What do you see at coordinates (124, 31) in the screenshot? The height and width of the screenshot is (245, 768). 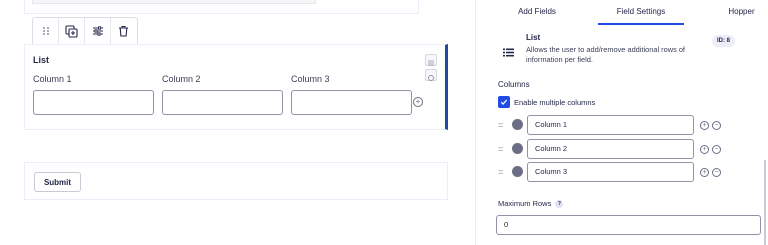 I see `trash-icon` at bounding box center [124, 31].